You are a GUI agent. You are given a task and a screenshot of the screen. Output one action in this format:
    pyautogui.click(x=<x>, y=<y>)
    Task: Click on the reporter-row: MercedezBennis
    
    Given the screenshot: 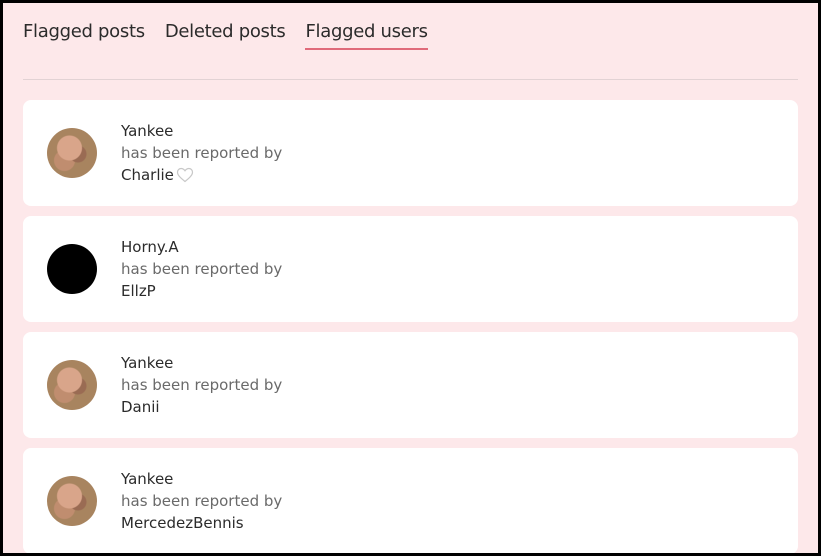 What is the action you would take?
    pyautogui.click(x=201, y=523)
    